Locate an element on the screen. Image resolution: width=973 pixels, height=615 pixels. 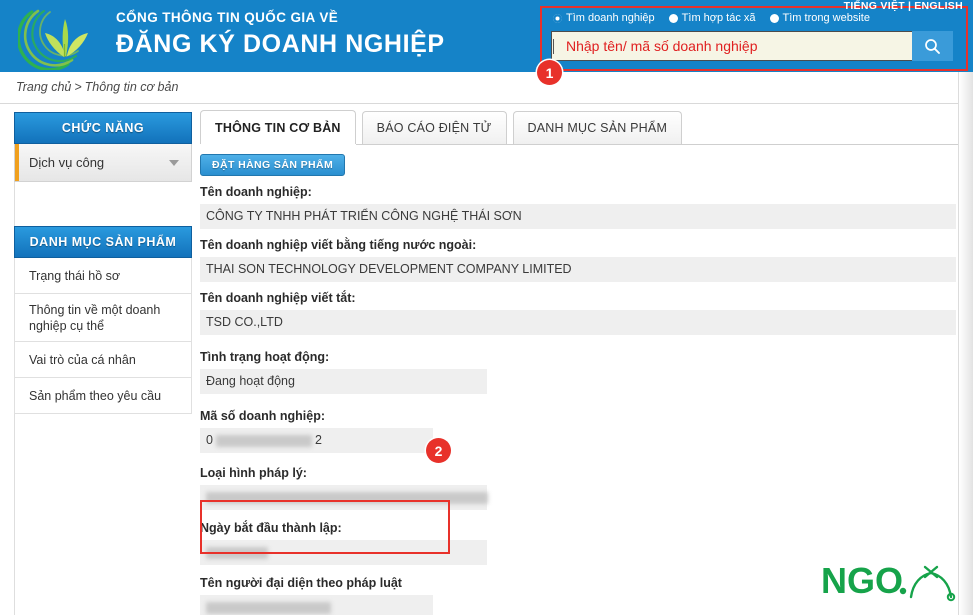
sidebar-item-label: Vai trò của cá nhân is located at coordinates (82, 359).